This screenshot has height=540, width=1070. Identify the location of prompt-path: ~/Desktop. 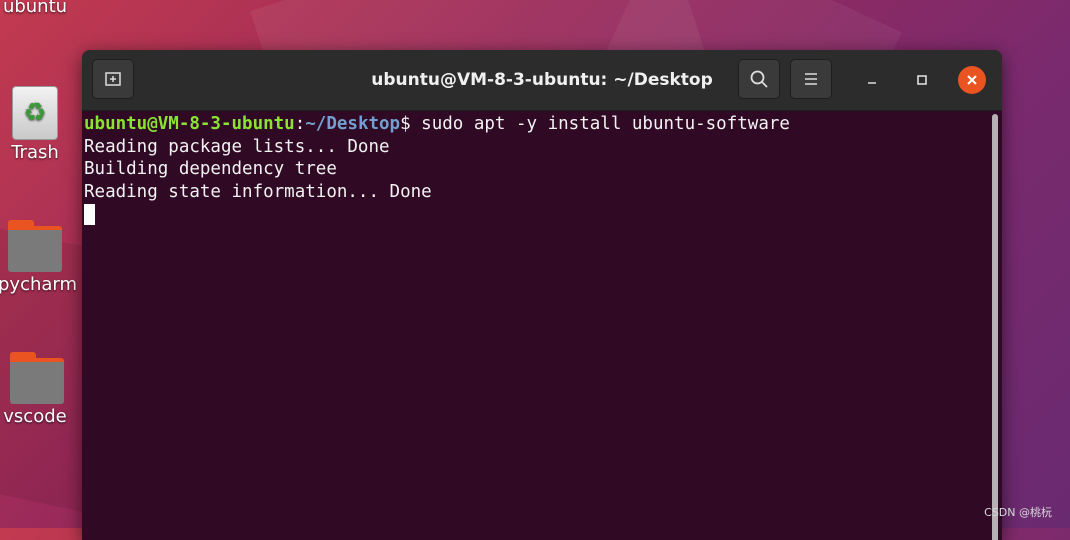
(353, 124).